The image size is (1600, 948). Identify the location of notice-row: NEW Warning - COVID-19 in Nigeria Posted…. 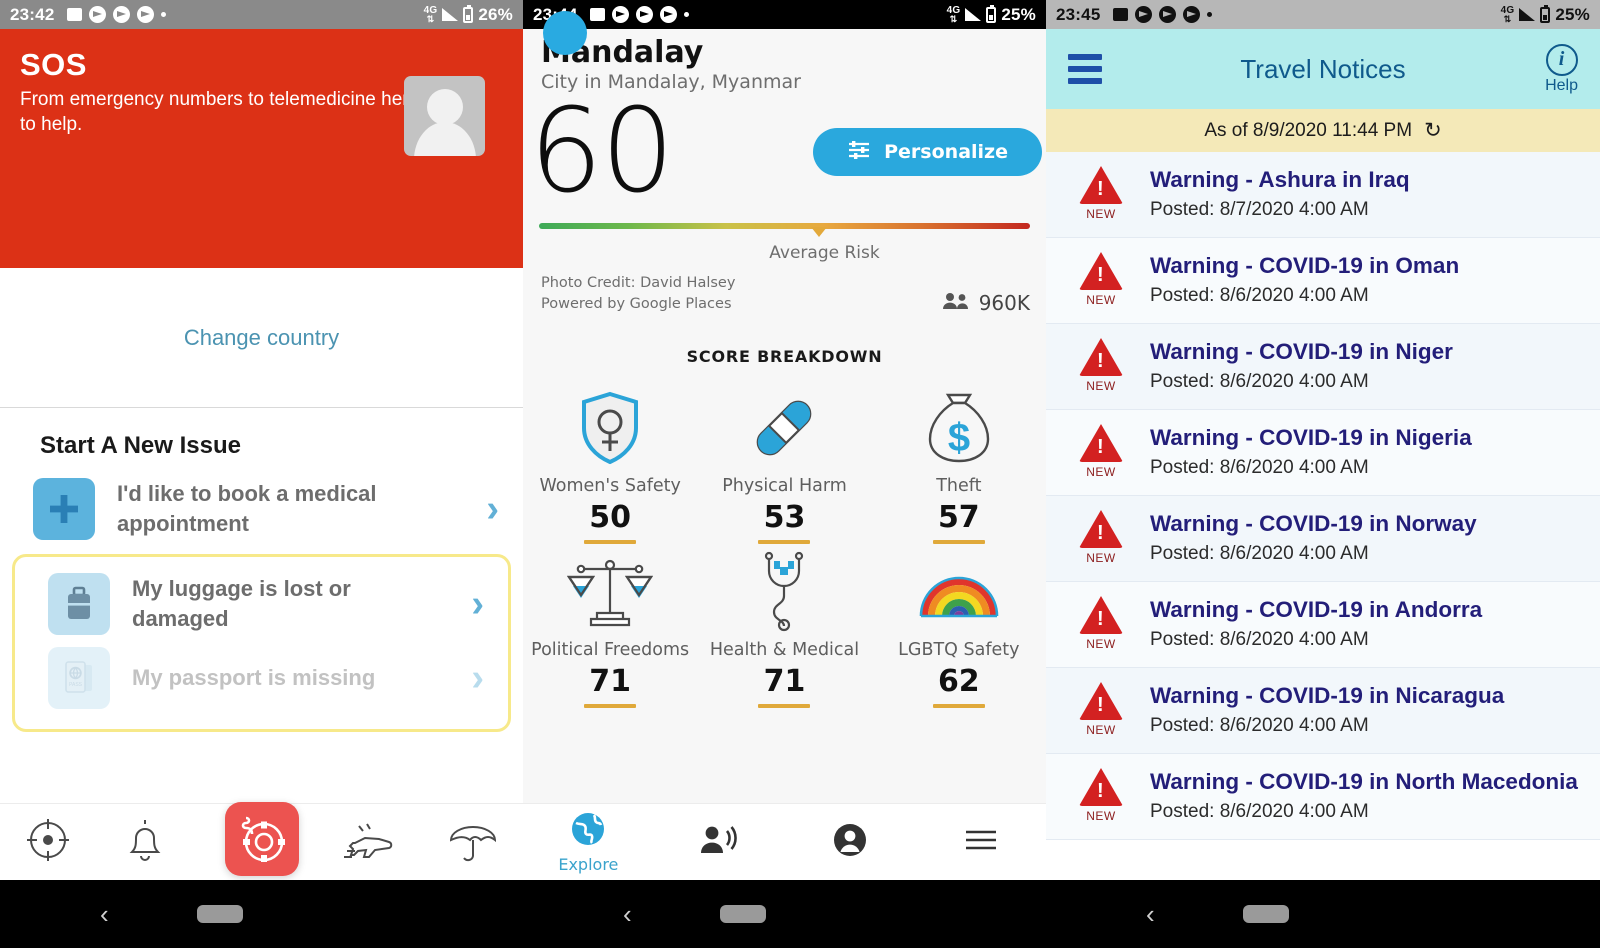
(1323, 453).